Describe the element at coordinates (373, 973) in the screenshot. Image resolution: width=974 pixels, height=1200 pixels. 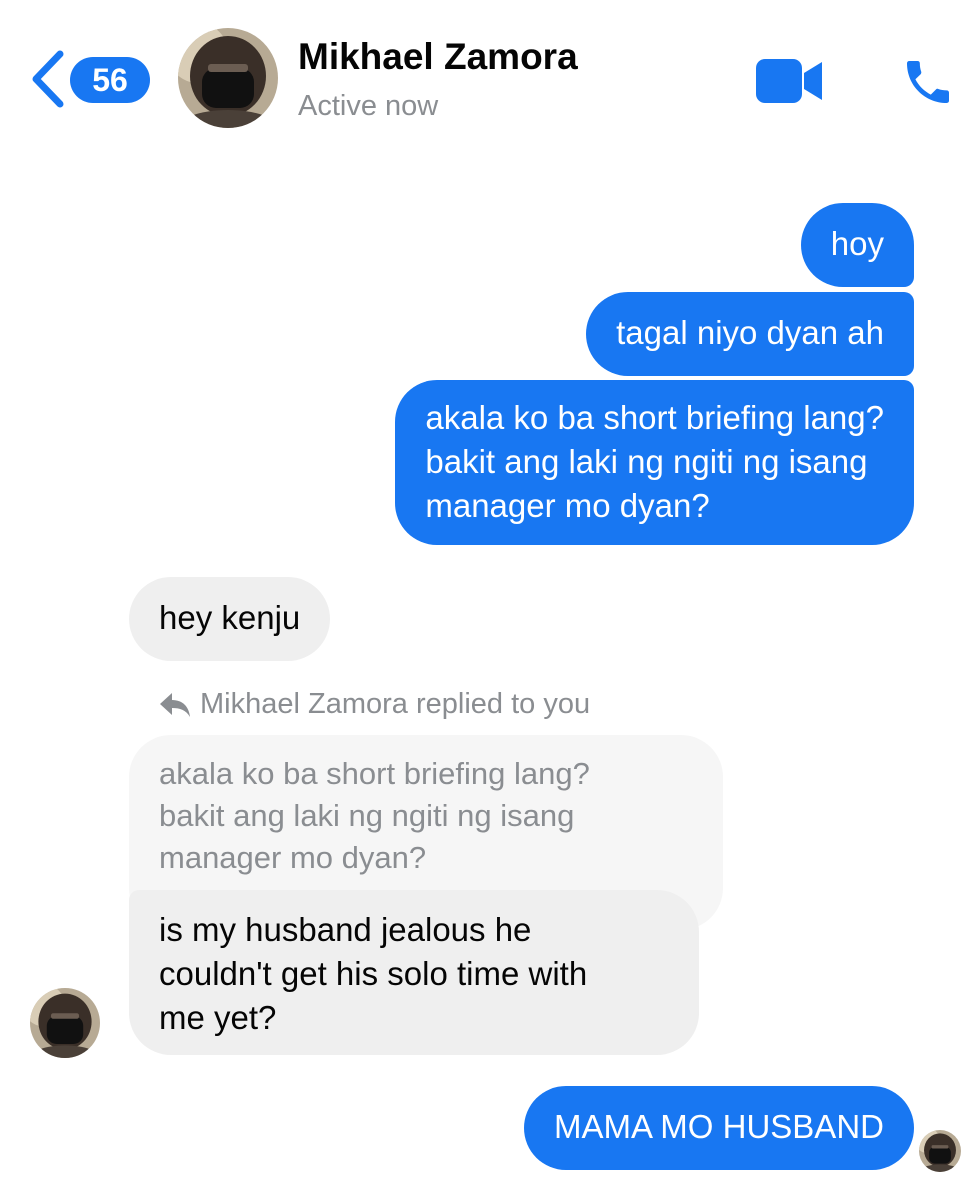
I see `message-line: couldn't get his solo time with` at that location.